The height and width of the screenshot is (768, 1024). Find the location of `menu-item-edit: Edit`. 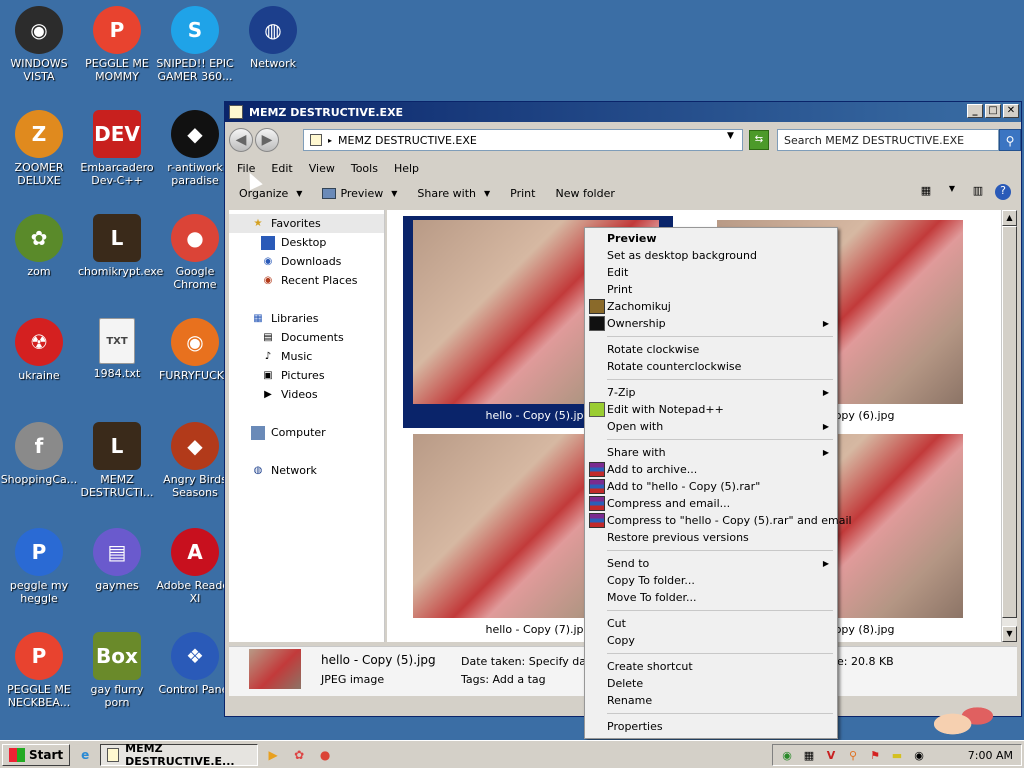

menu-item-edit: Edit is located at coordinates (711, 272).